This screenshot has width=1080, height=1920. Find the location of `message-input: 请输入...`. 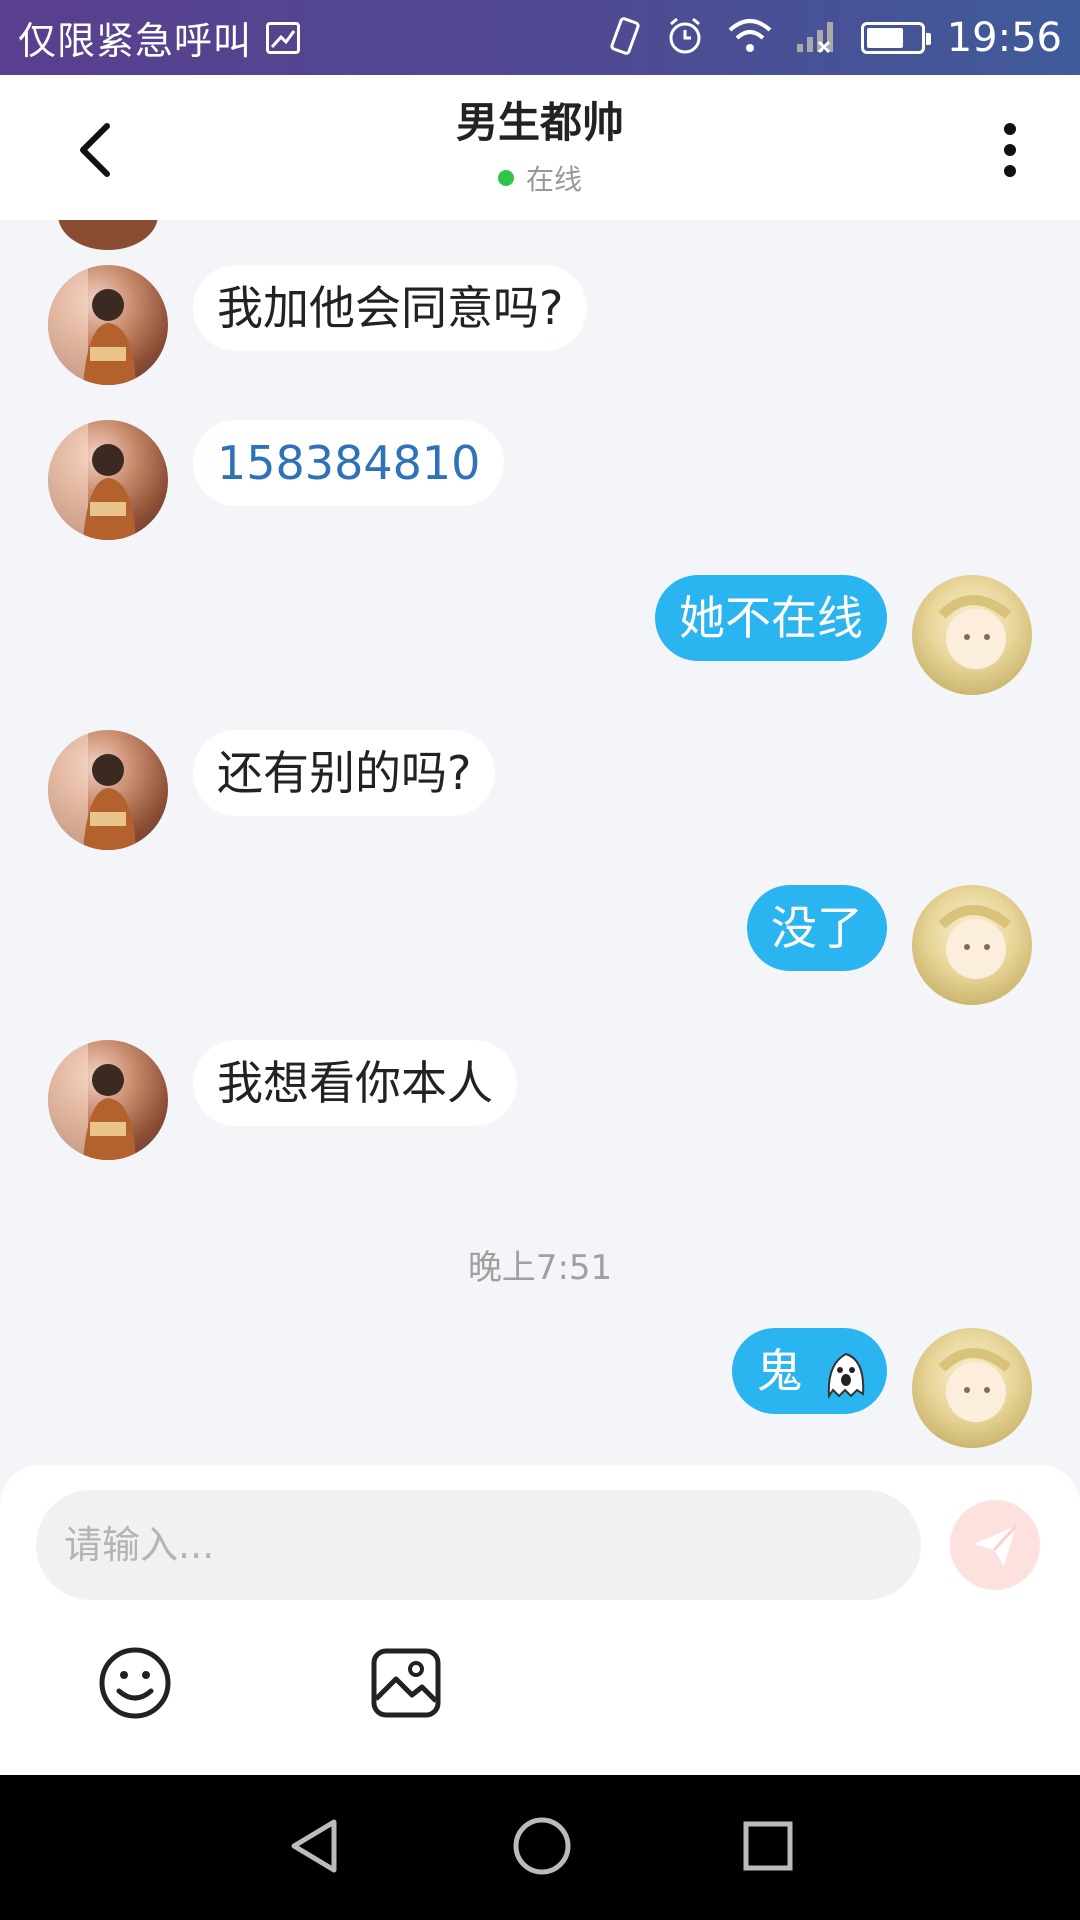

message-input: 请输入... is located at coordinates (478, 1545).